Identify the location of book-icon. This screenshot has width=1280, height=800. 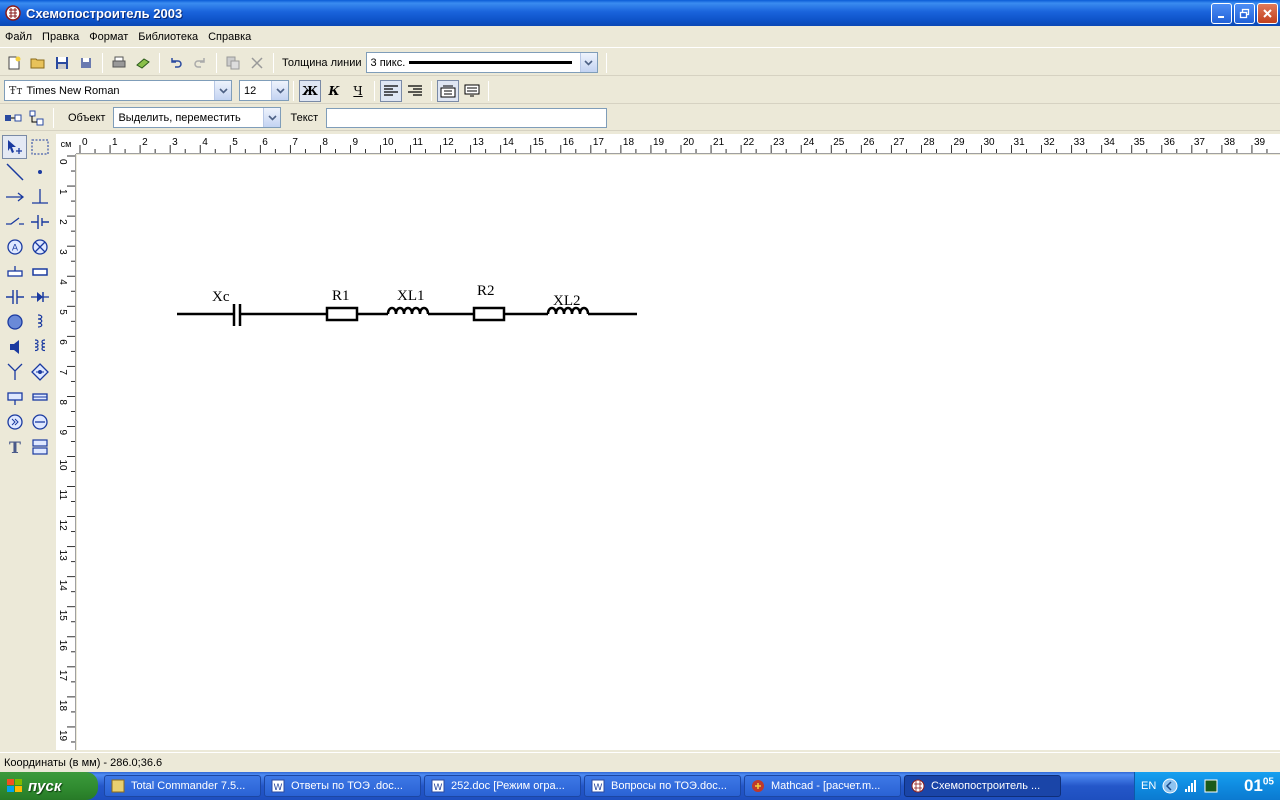
(143, 63).